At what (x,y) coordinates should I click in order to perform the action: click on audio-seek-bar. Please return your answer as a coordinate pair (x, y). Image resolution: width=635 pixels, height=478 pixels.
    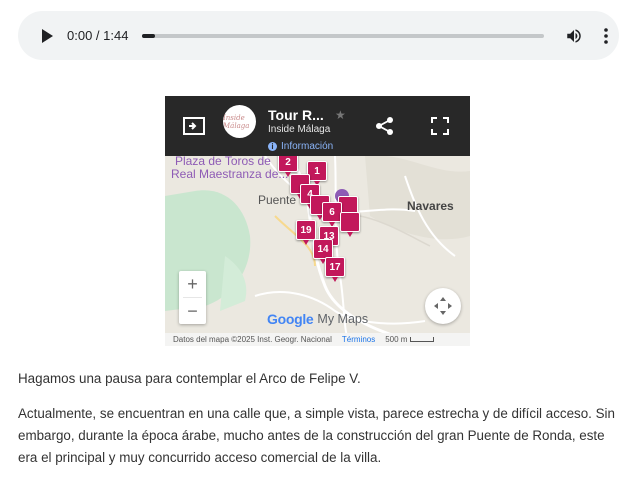
    Looking at the image, I should click on (343, 35).